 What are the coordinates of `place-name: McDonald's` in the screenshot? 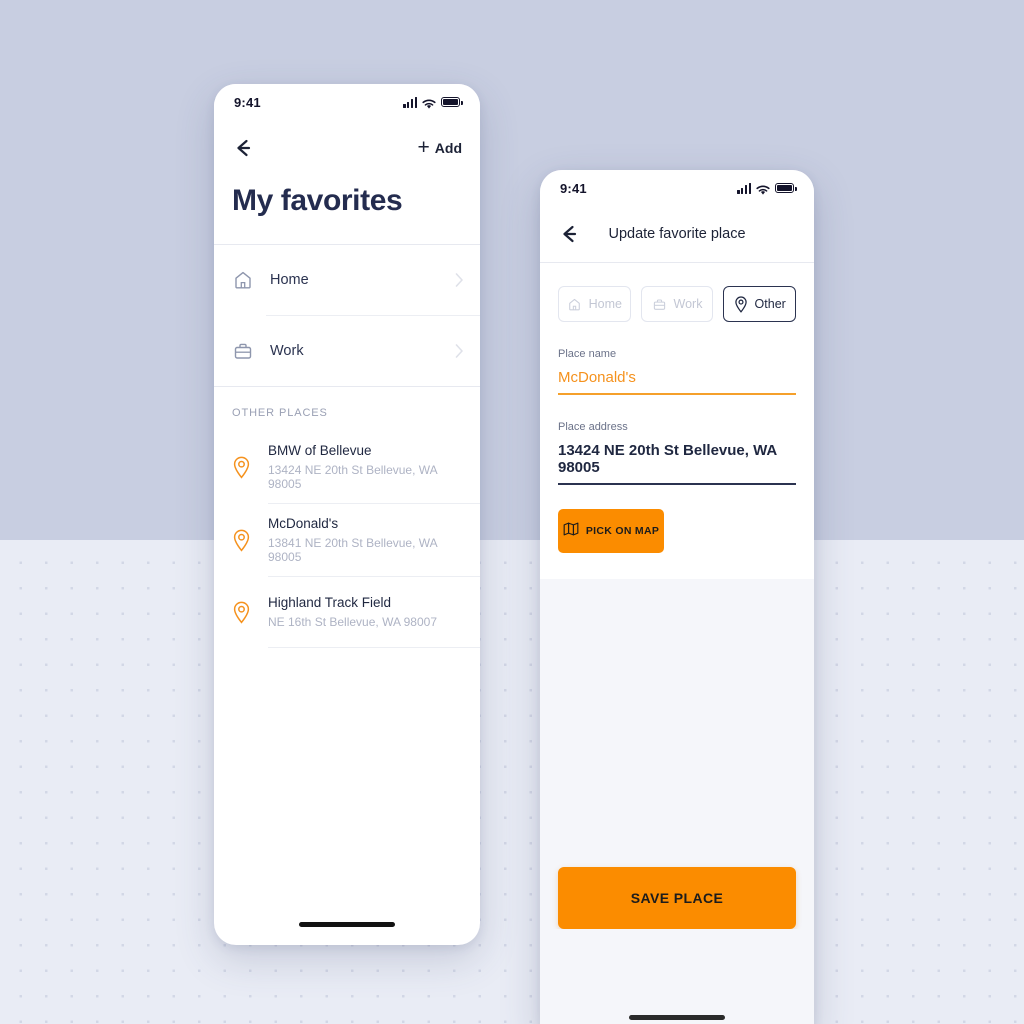 It's located at (303, 523).